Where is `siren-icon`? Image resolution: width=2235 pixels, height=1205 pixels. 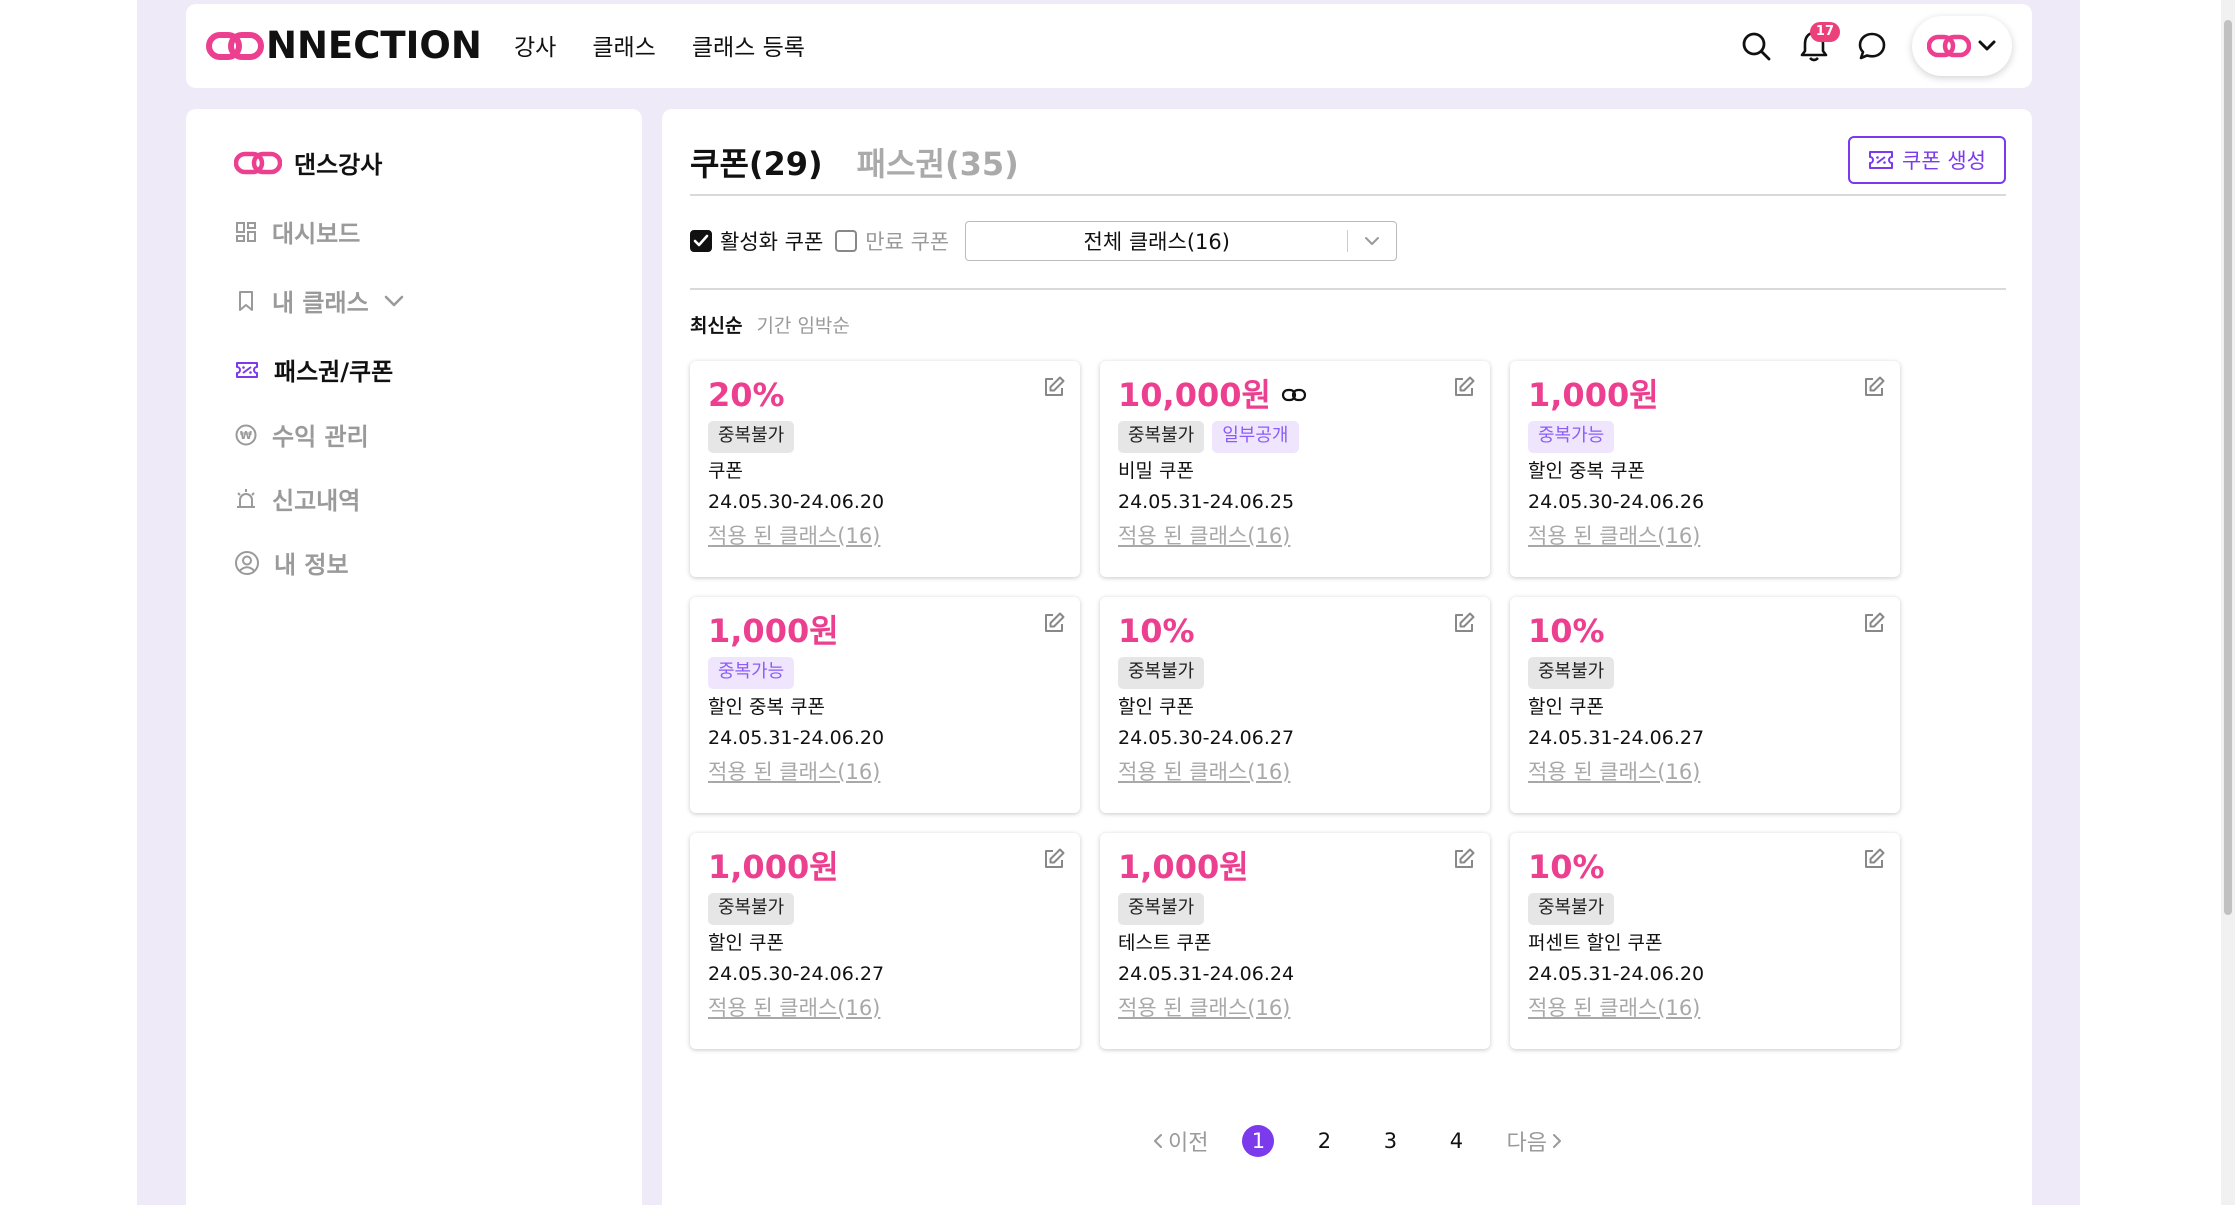
siren-icon is located at coordinates (246, 498).